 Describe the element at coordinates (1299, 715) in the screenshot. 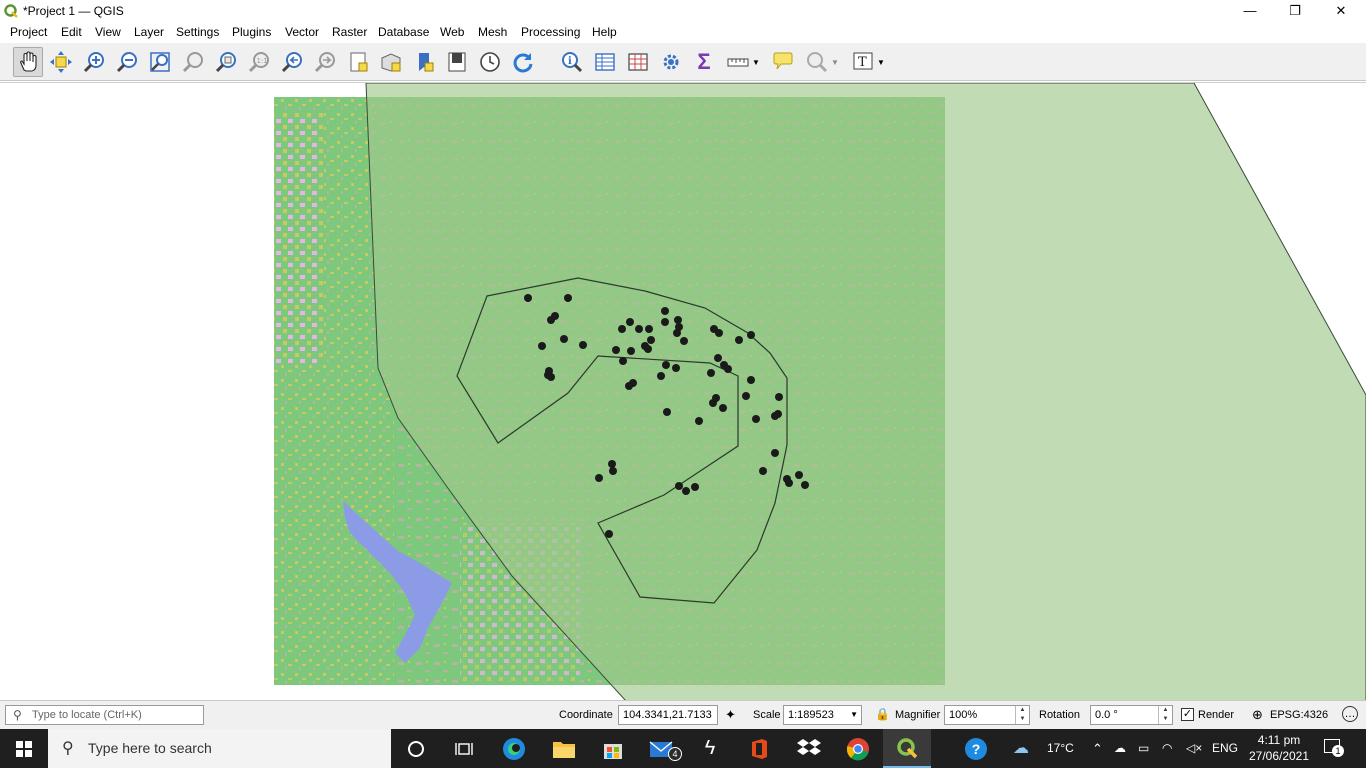

I see `crs-button: EPSG:4326` at that location.